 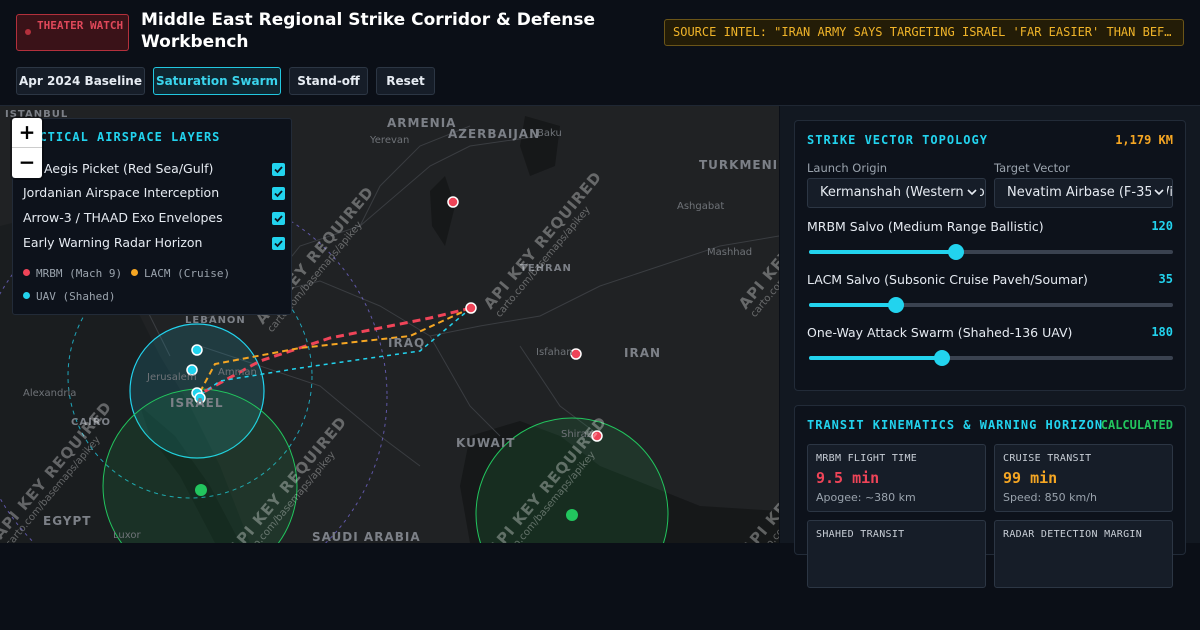 I want to click on transit-card-title: TRANSIT KINEMATICS & WARNING HORIZON, so click(x=955, y=425).